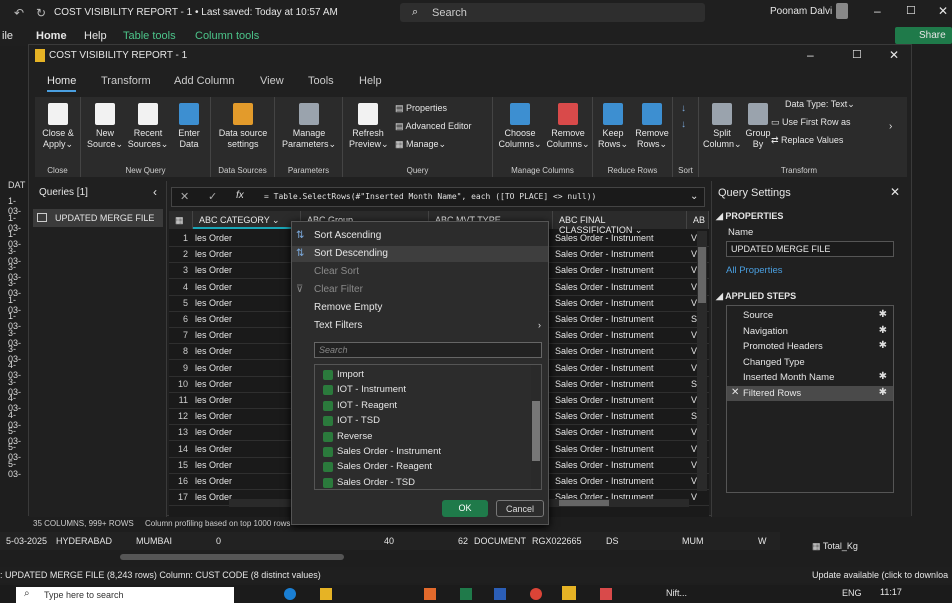 This screenshot has height=603, width=952. What do you see at coordinates (358, 420) in the screenshot?
I see `filter-value-item: IOT - TSD` at bounding box center [358, 420].